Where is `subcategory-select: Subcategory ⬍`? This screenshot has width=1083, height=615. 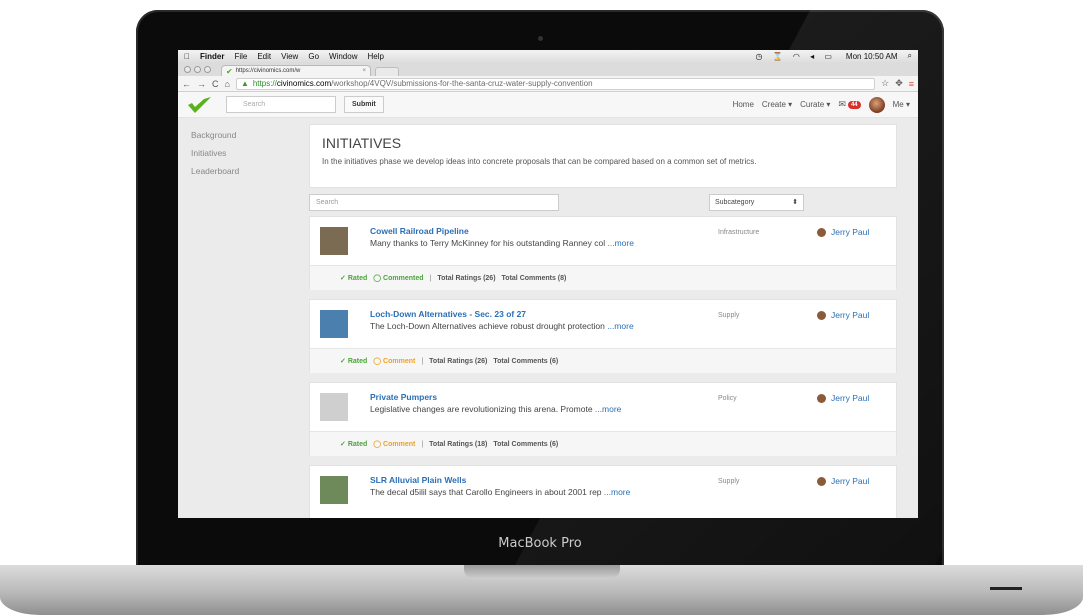 subcategory-select: Subcategory ⬍ is located at coordinates (756, 202).